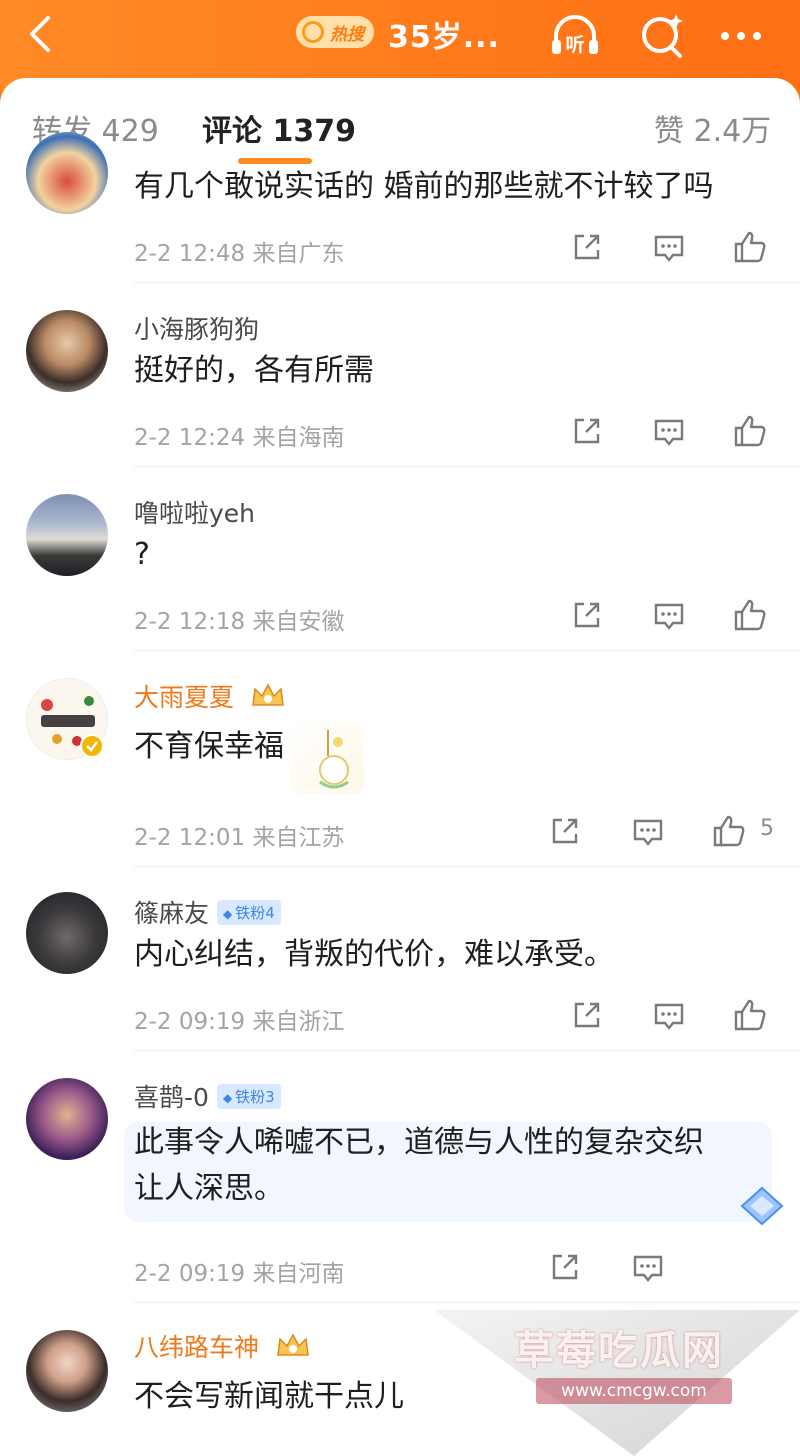 This screenshot has width=800, height=1456. What do you see at coordinates (190, 438) in the screenshot?
I see `comment-time: 2-2 12:24` at bounding box center [190, 438].